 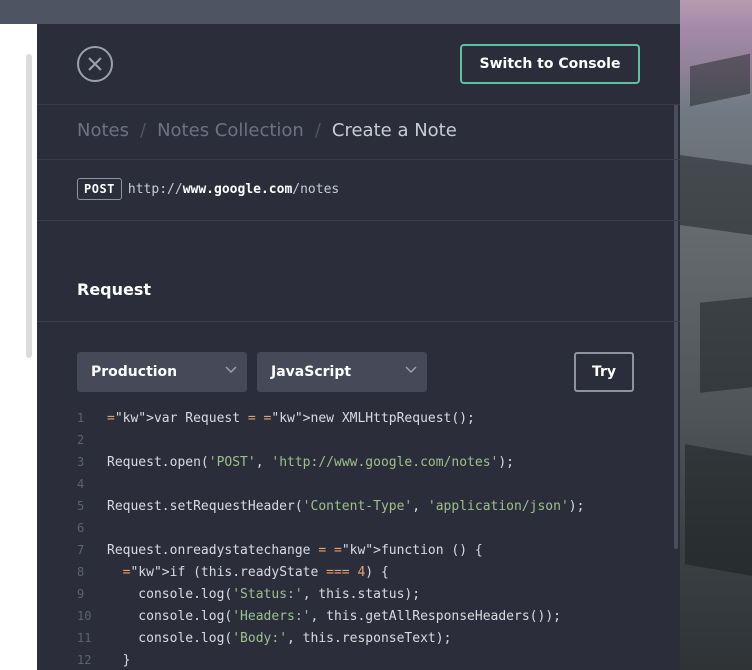 I want to click on breadcrumb-current: Create a Note, so click(x=394, y=130).